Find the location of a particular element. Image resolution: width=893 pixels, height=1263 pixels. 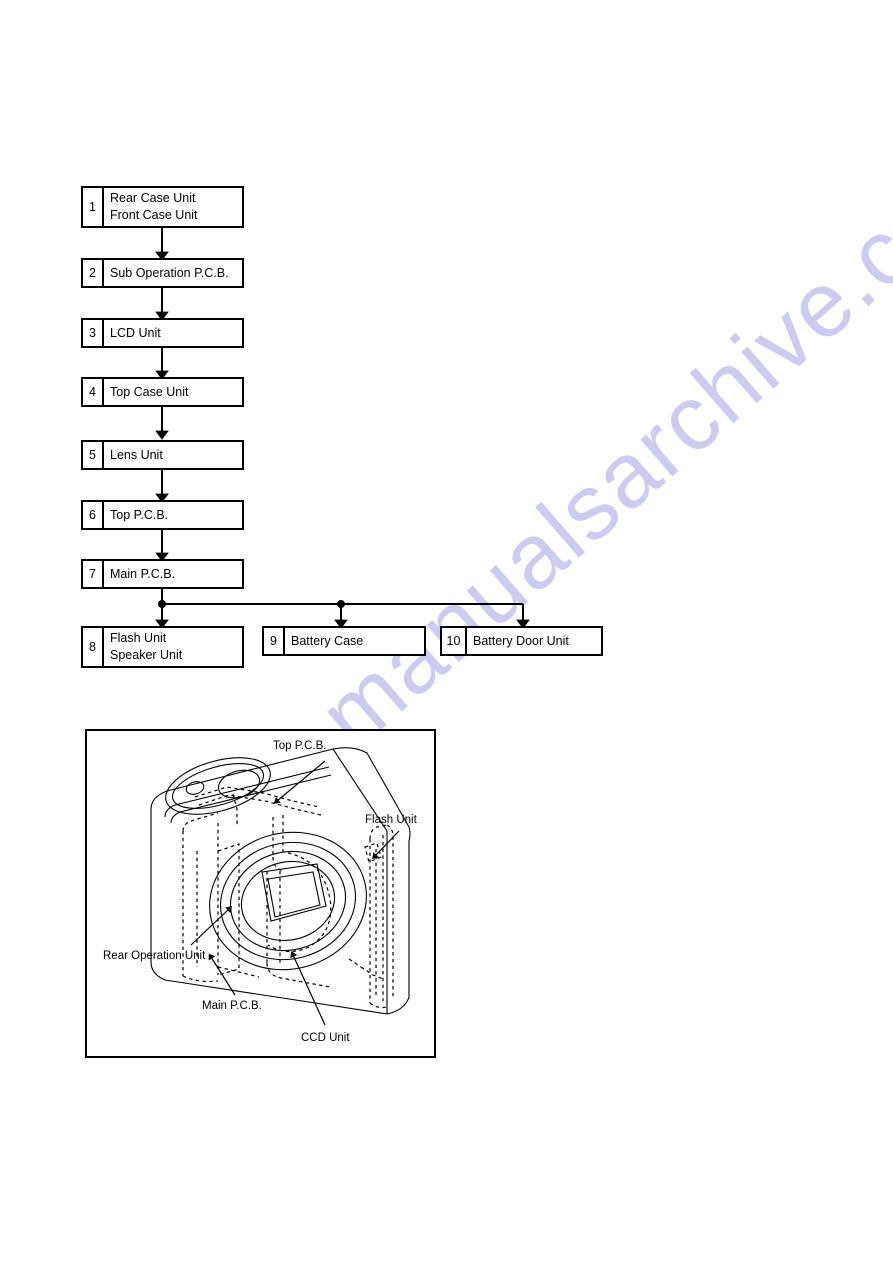

flow-step-1-number: 1 is located at coordinates (93, 207).